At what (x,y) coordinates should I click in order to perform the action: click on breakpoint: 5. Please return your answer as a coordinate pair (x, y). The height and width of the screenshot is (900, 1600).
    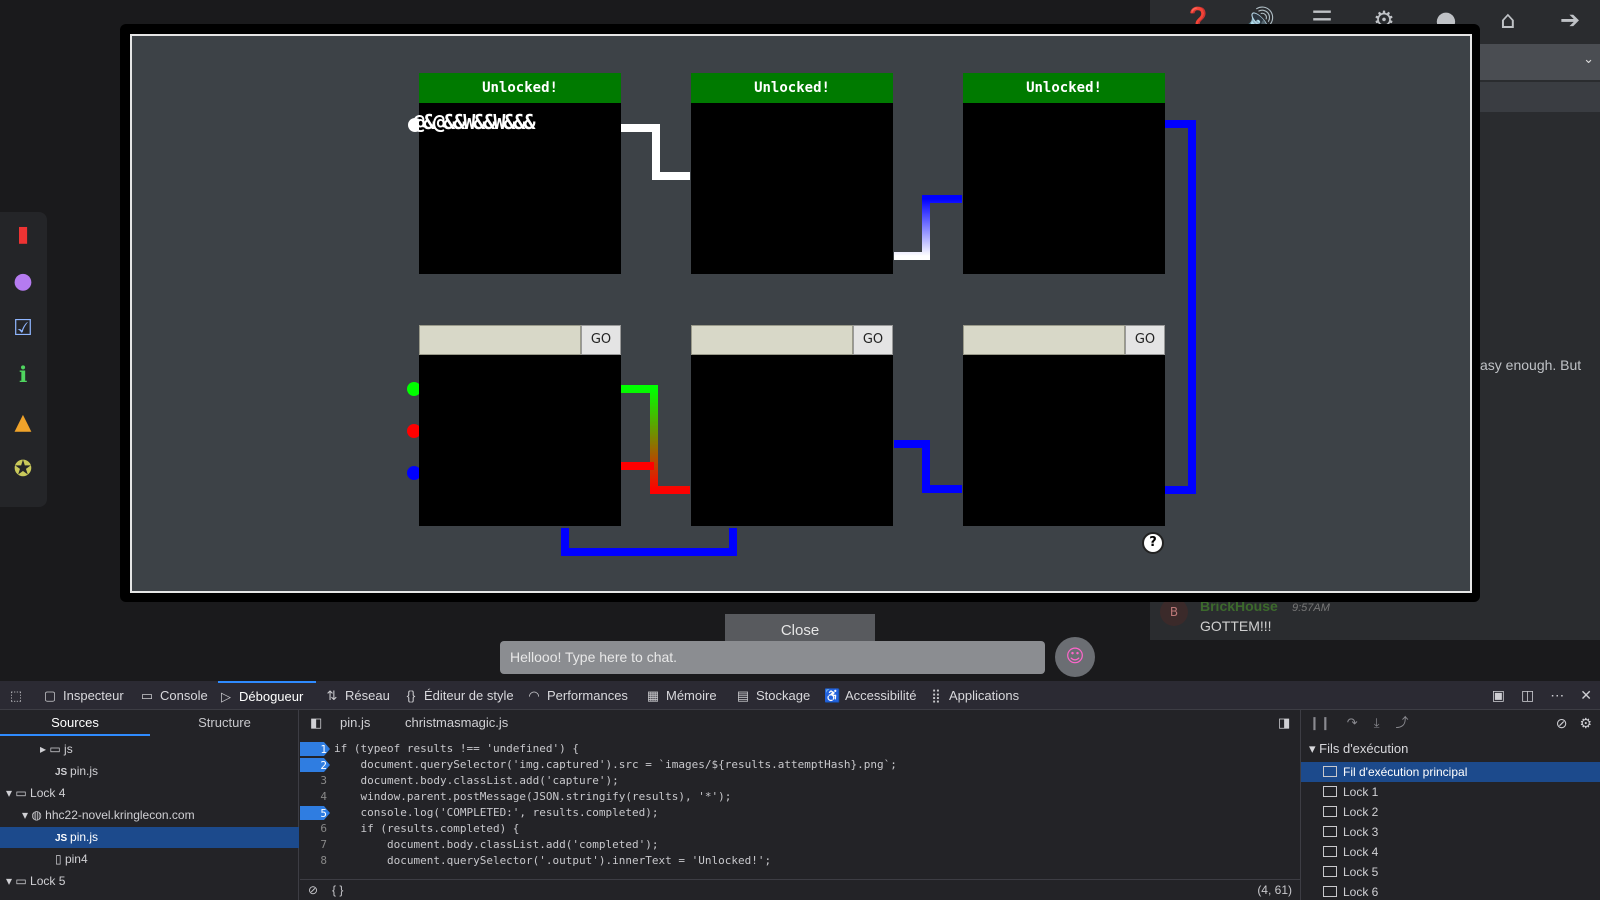
    Looking at the image, I should click on (315, 813).